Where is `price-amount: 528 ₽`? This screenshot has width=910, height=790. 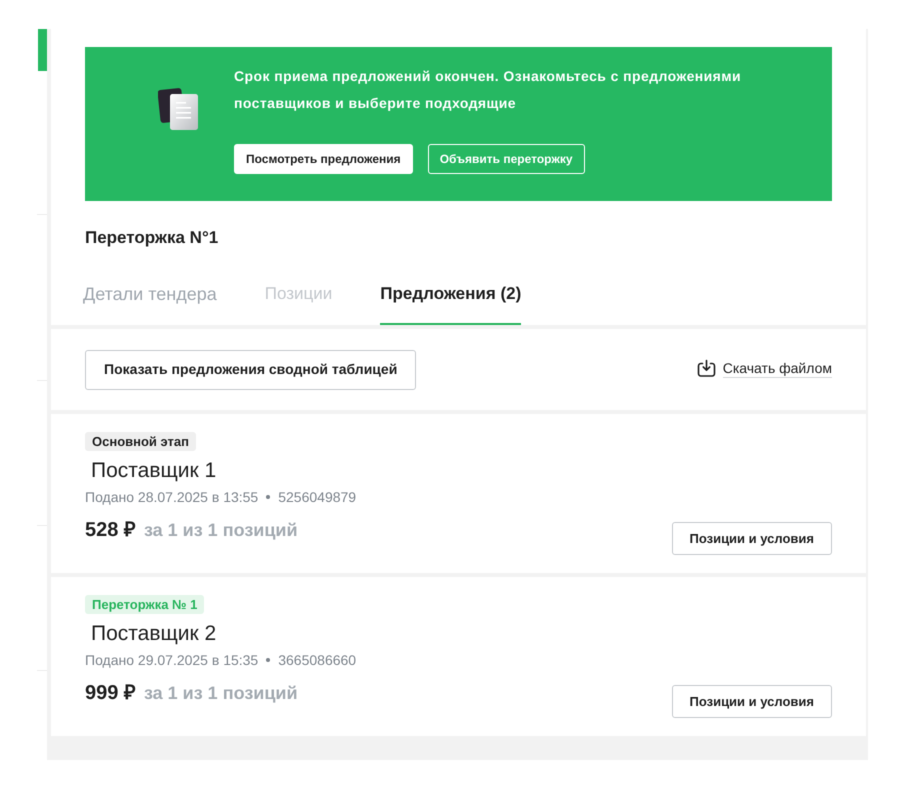
price-amount: 528 ₽ is located at coordinates (110, 530).